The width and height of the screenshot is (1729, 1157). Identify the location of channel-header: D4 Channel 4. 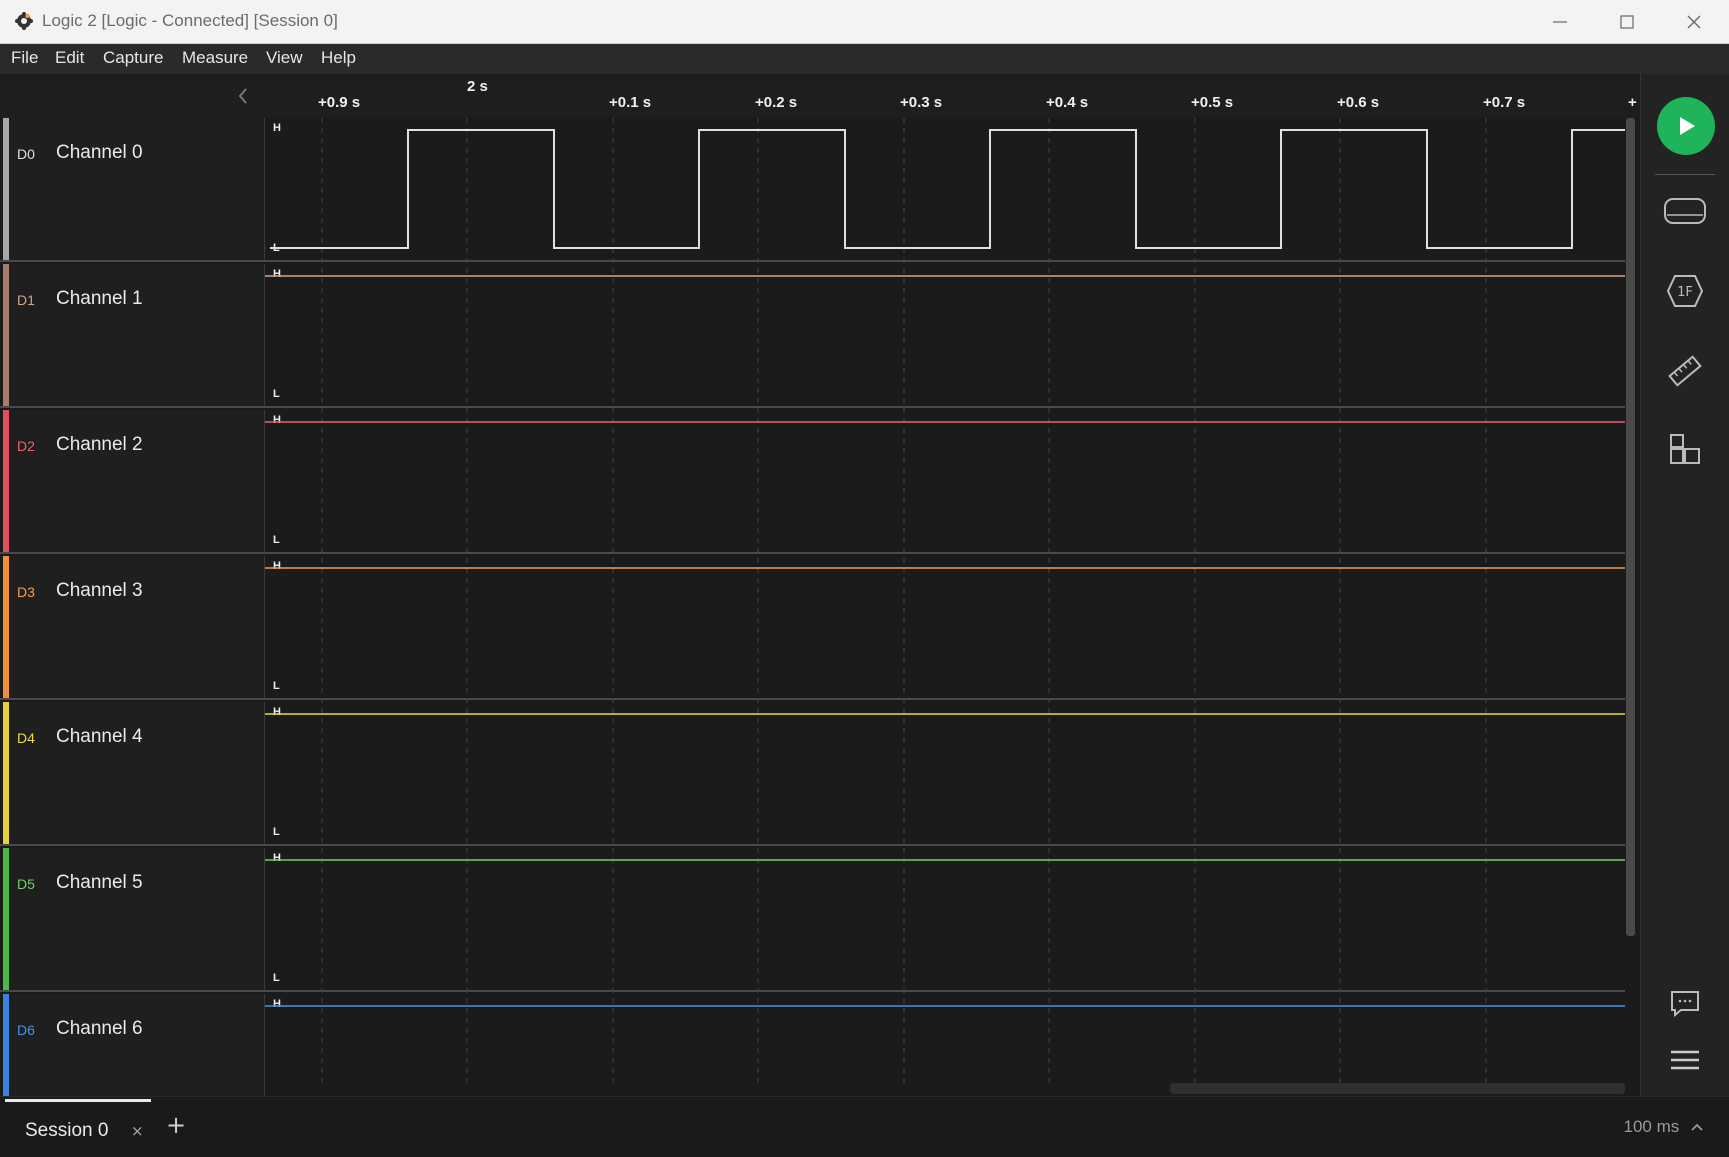
(137, 774).